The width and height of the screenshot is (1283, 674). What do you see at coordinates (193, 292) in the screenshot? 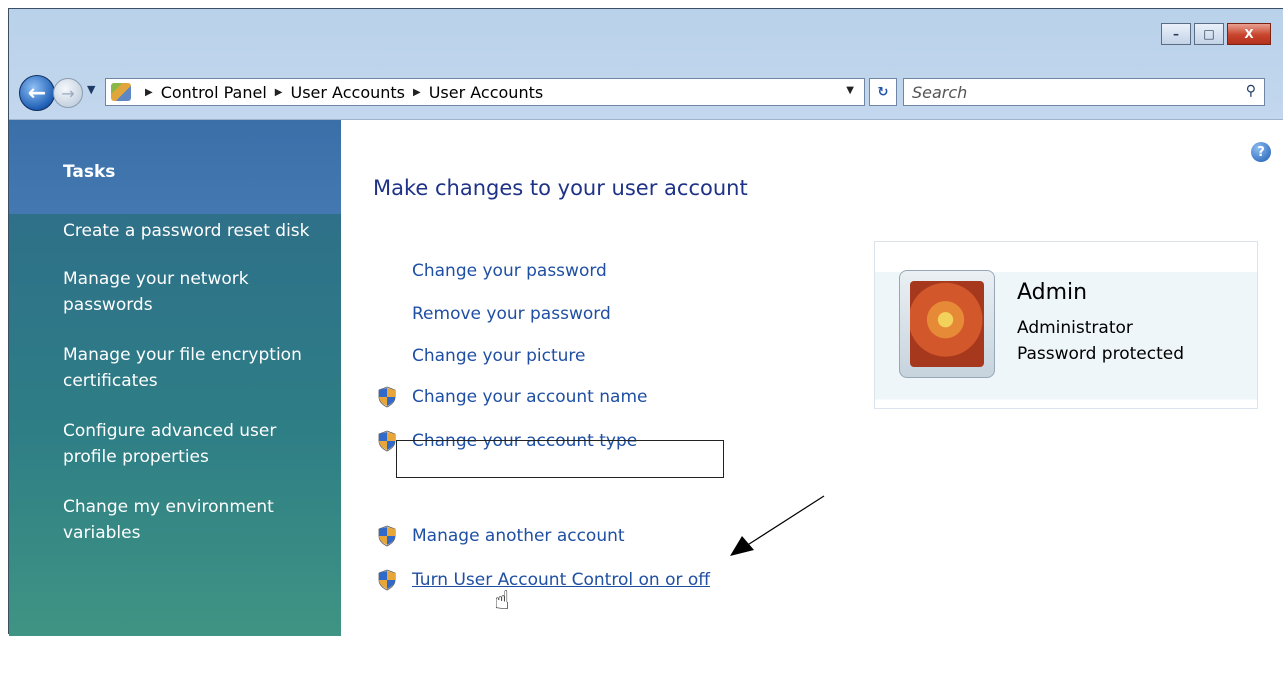
I see `sidebar-item-network-passwords: Manage your network passwords` at bounding box center [193, 292].